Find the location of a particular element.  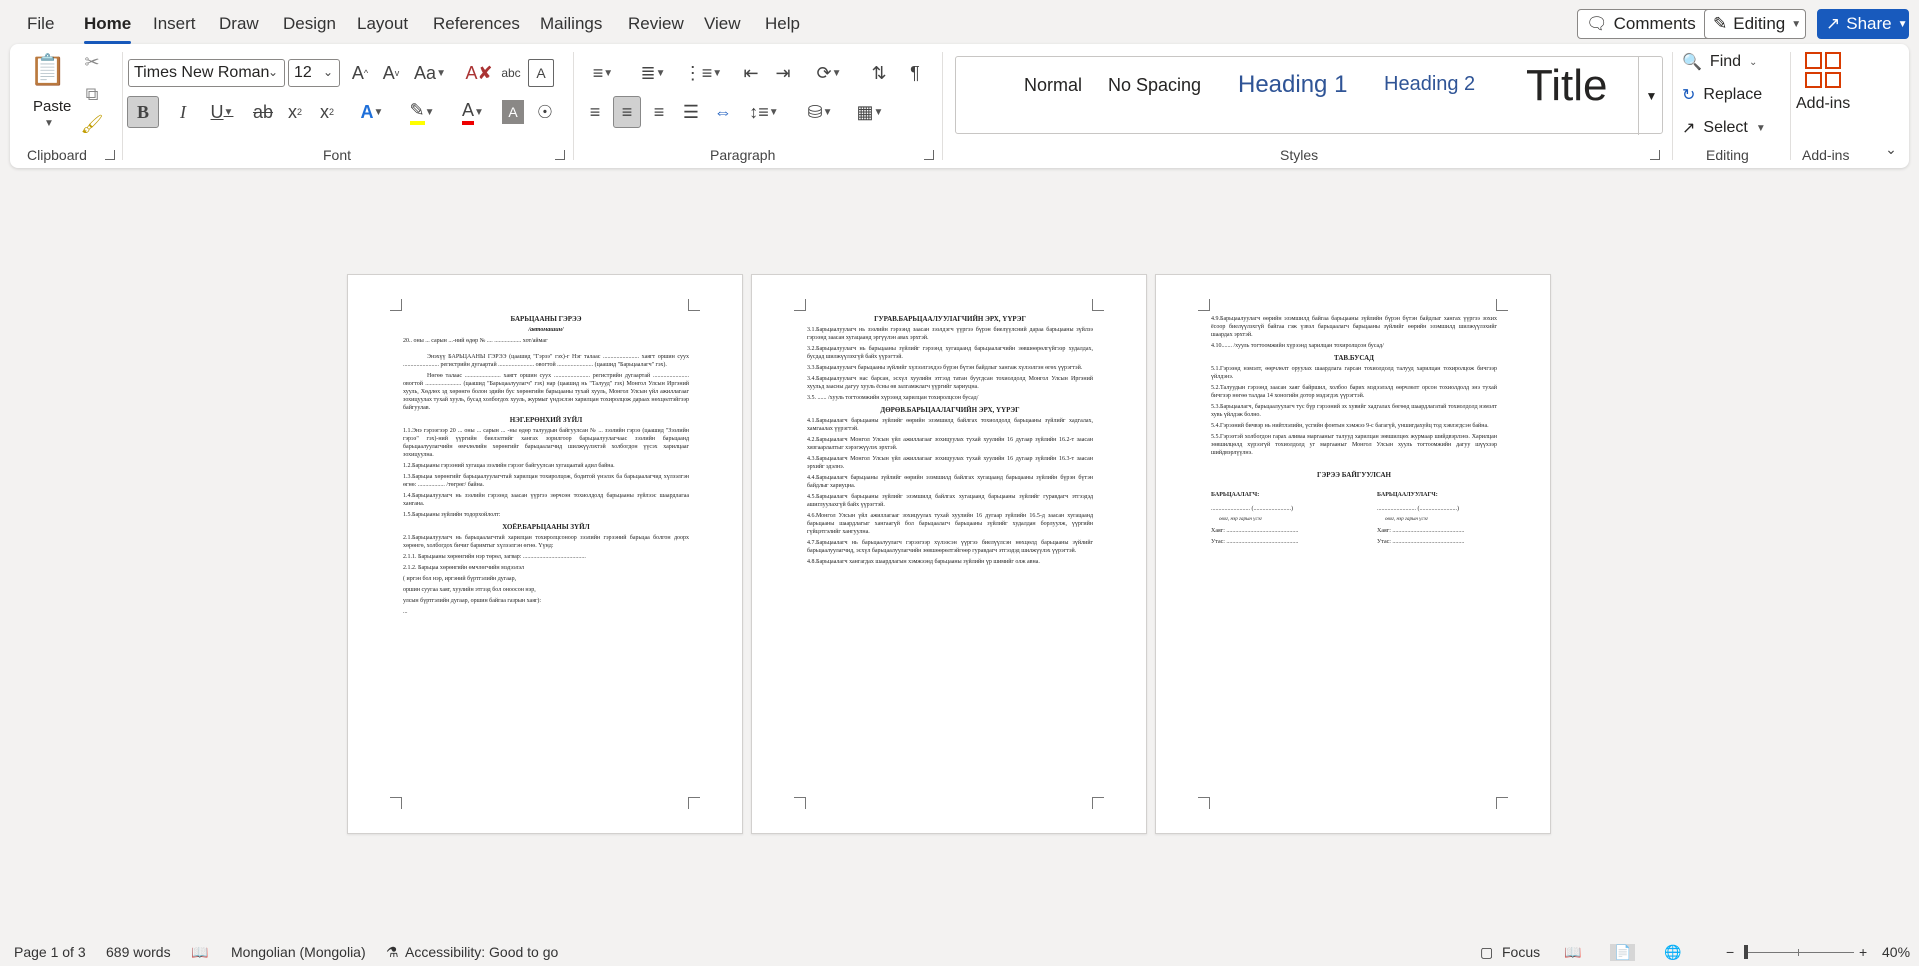

grow-font-icon: A ^ is located at coordinates (360, 73).